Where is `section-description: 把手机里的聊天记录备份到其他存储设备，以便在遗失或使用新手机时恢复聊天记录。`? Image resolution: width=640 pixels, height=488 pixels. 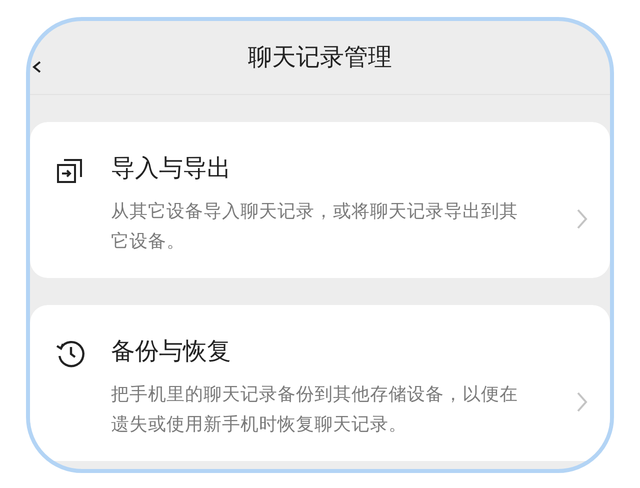 section-description: 把手机里的聊天记录备份到其他存储设备，以便在遗失或使用新手机时恢复聊天记录。 is located at coordinates (315, 409).